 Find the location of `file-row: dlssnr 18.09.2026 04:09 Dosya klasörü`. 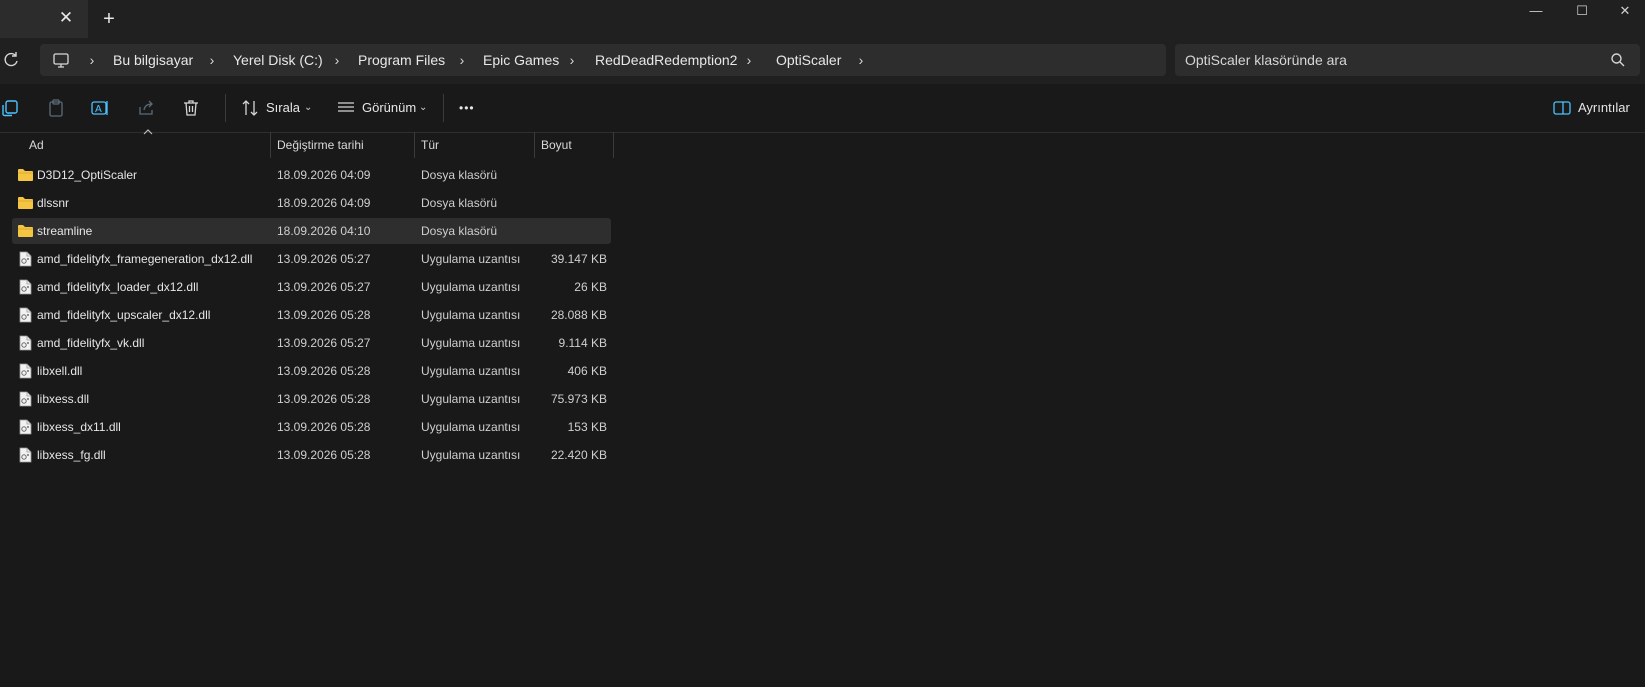

file-row: dlssnr 18.09.2026 04:09 Dosya klasörü is located at coordinates (311, 203).